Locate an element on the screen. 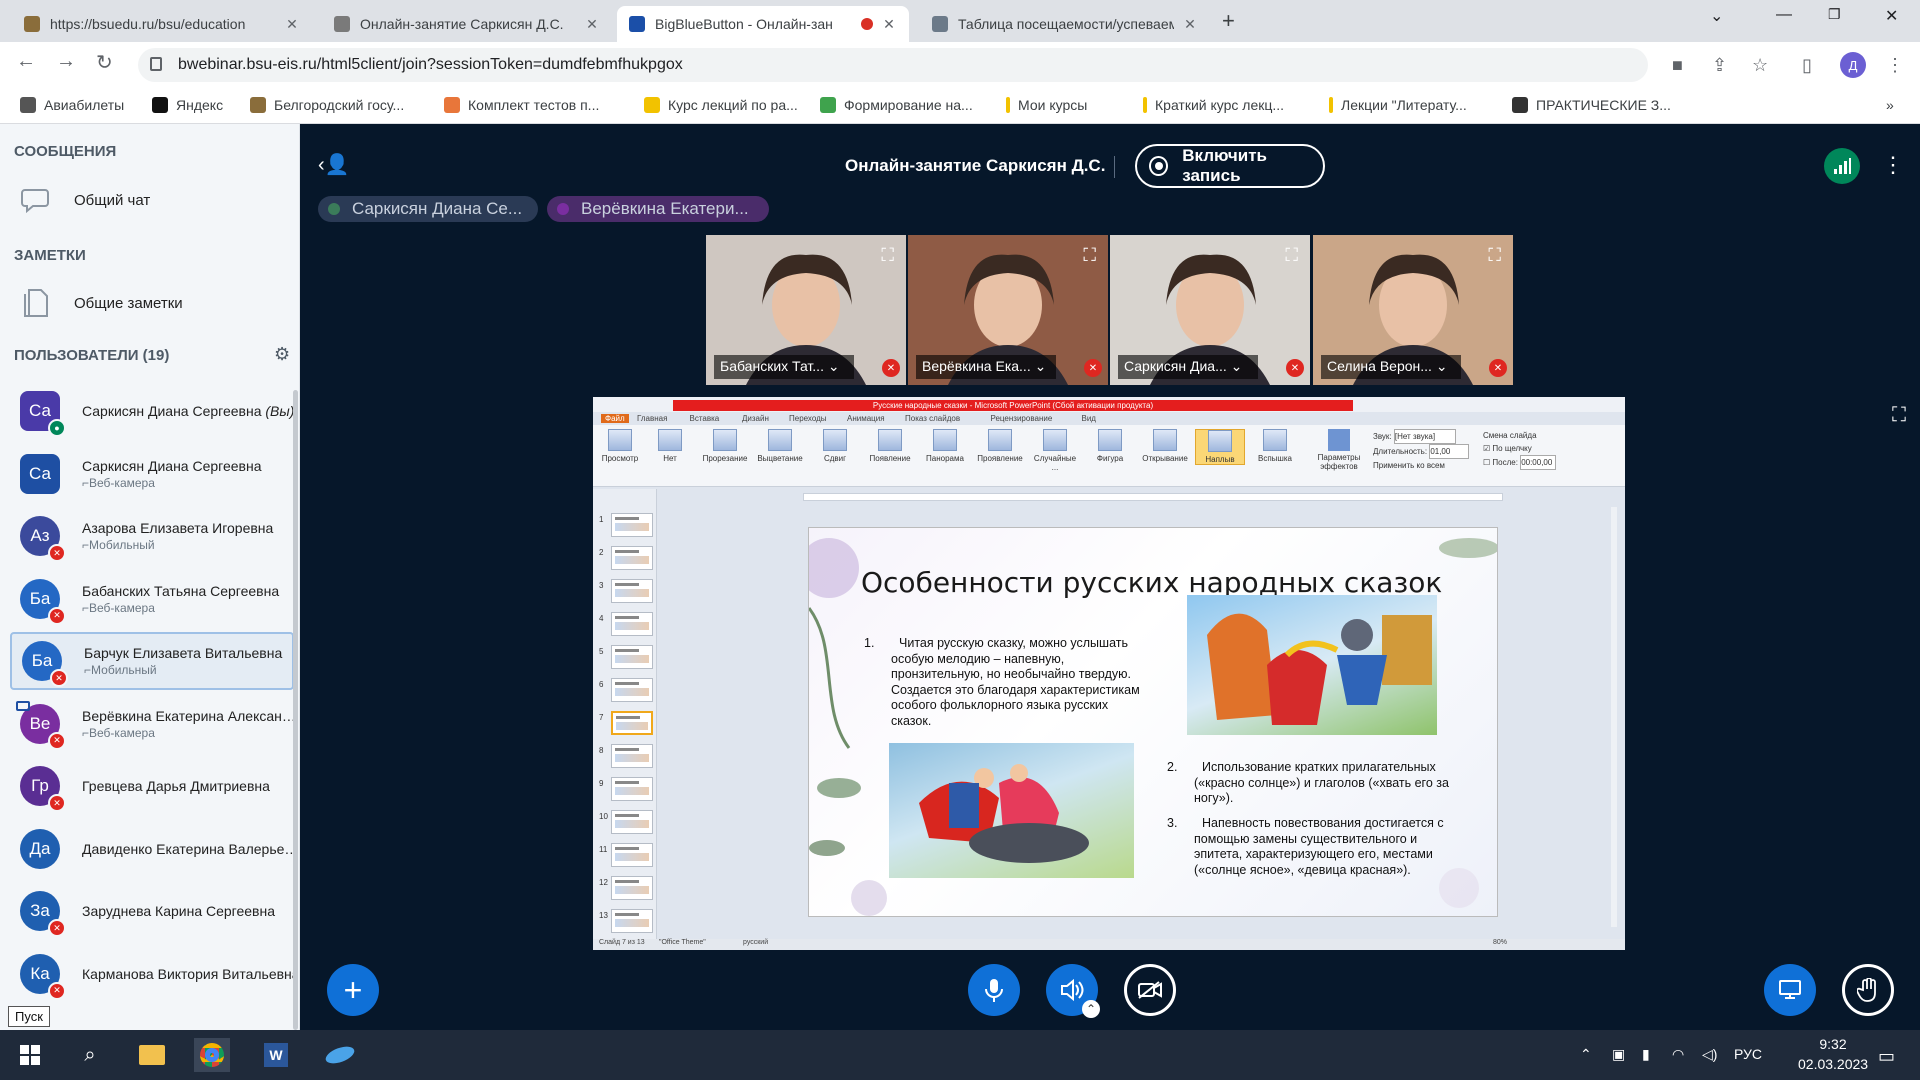 This screenshot has width=1920, height=1080. tab-search-icon: ⌄ is located at coordinates (1716, 16).